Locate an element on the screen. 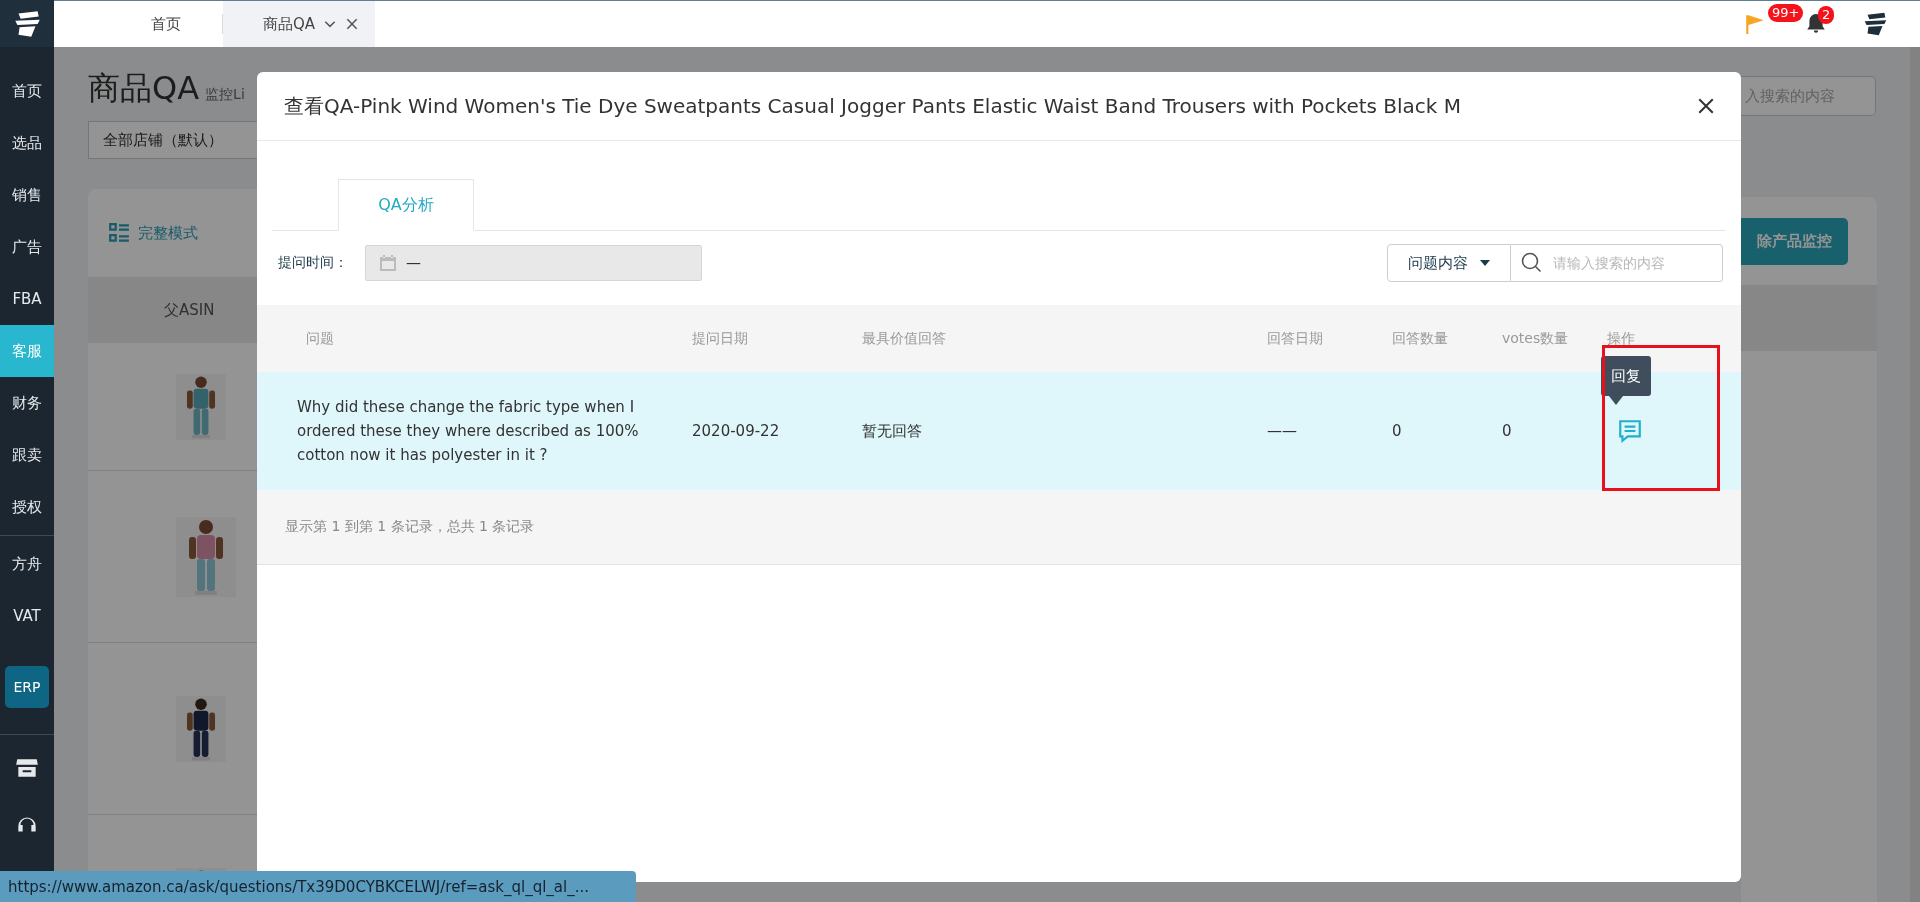  column-header: 最具价值回答 is located at coordinates (904, 338).